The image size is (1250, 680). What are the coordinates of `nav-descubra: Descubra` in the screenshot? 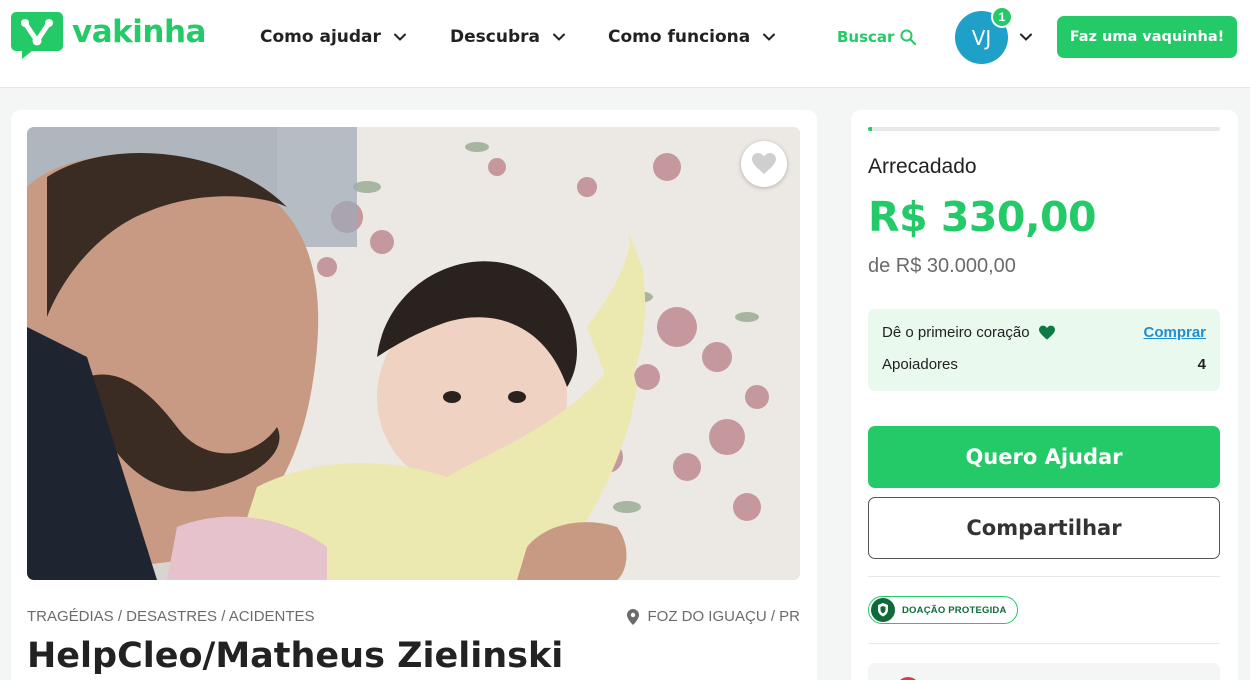 It's located at (508, 37).